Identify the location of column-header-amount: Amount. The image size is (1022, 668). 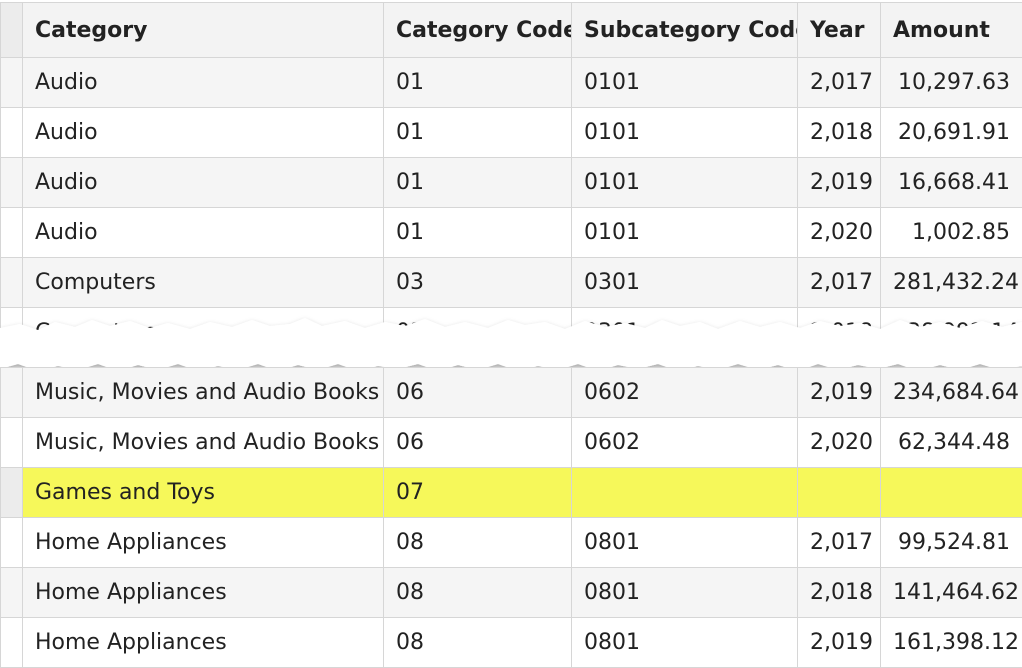
(951, 30).